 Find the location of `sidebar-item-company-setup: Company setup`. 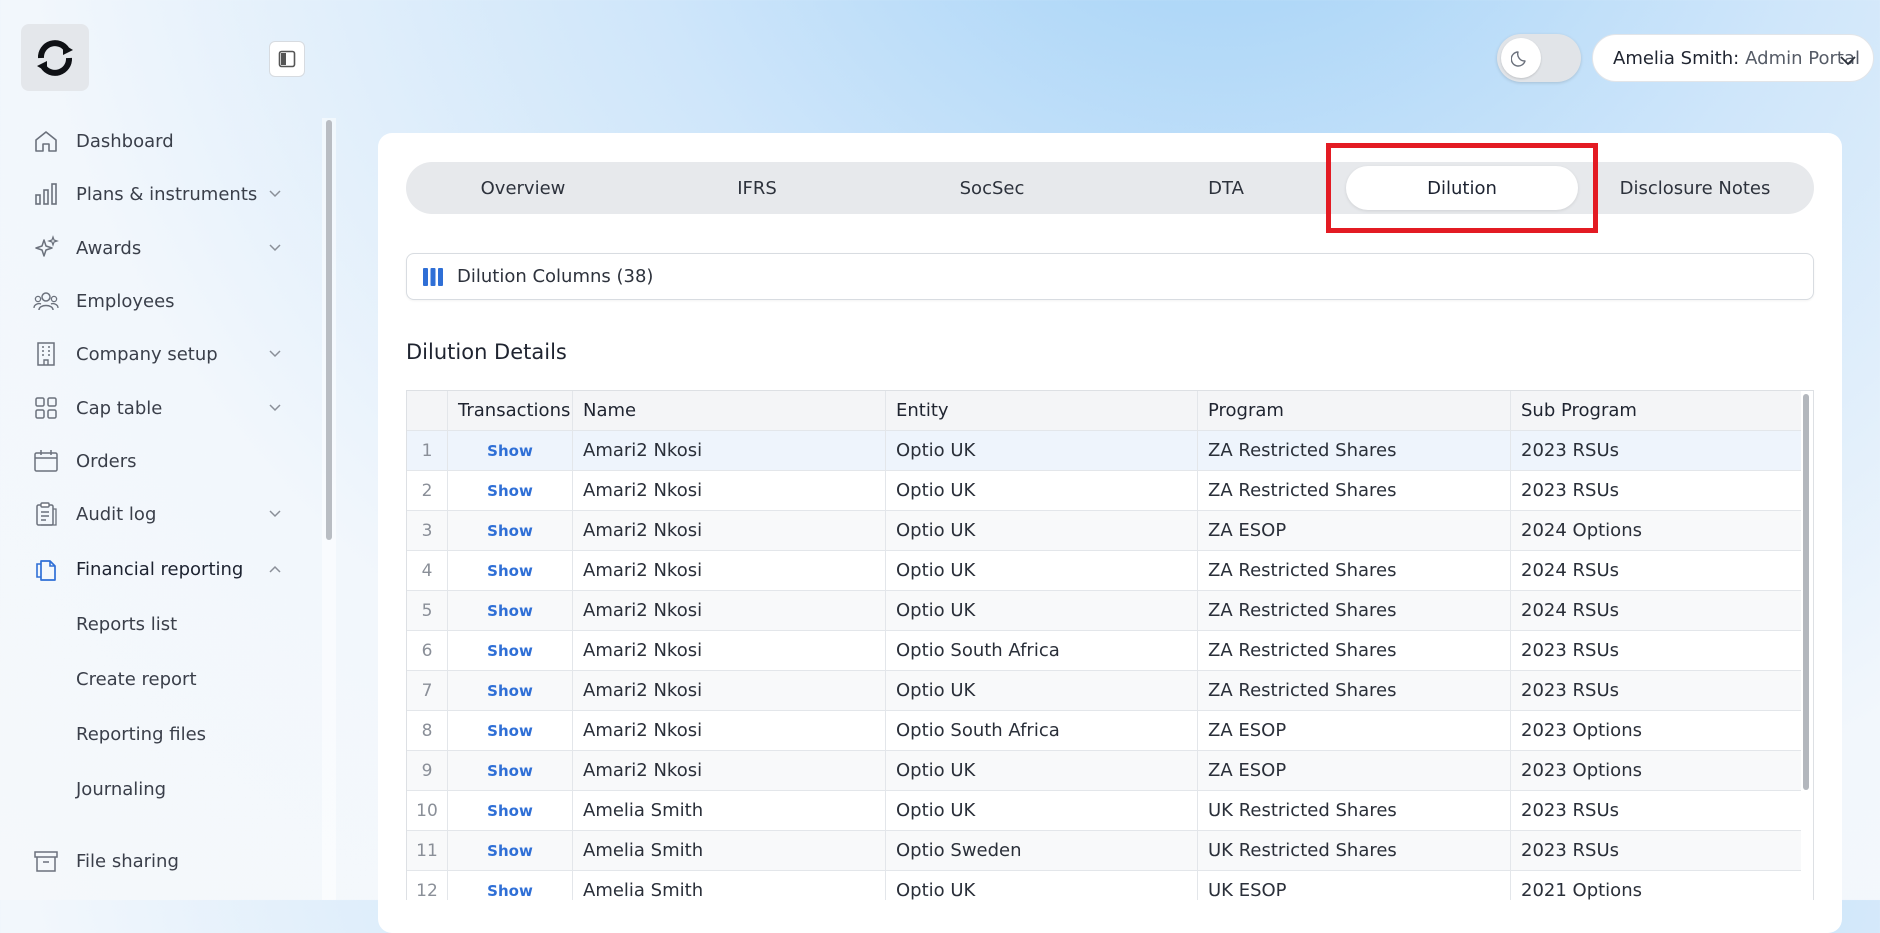

sidebar-item-company-setup: Company setup is located at coordinates (157, 354).